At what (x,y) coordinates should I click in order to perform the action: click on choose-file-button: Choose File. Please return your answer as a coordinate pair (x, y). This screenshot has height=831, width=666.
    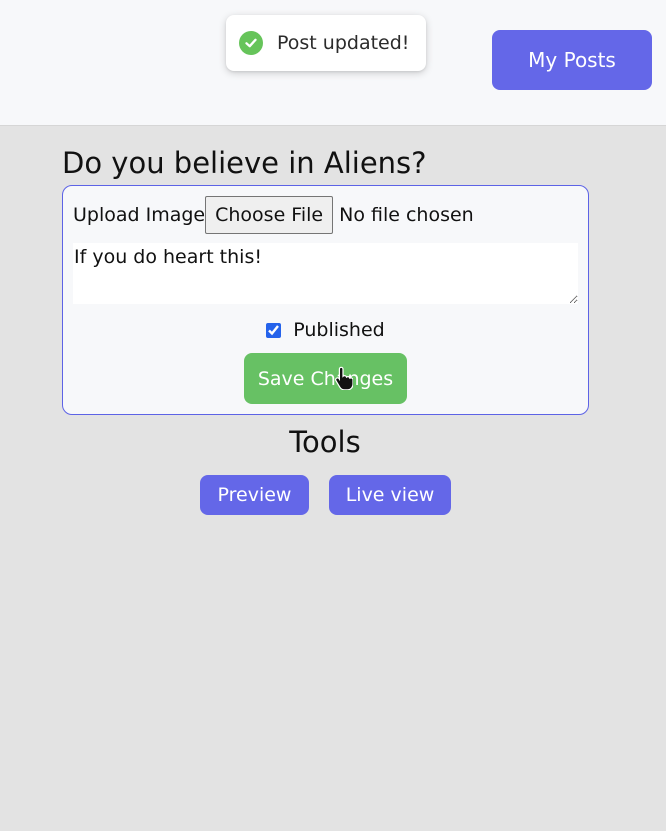
    Looking at the image, I should click on (269, 215).